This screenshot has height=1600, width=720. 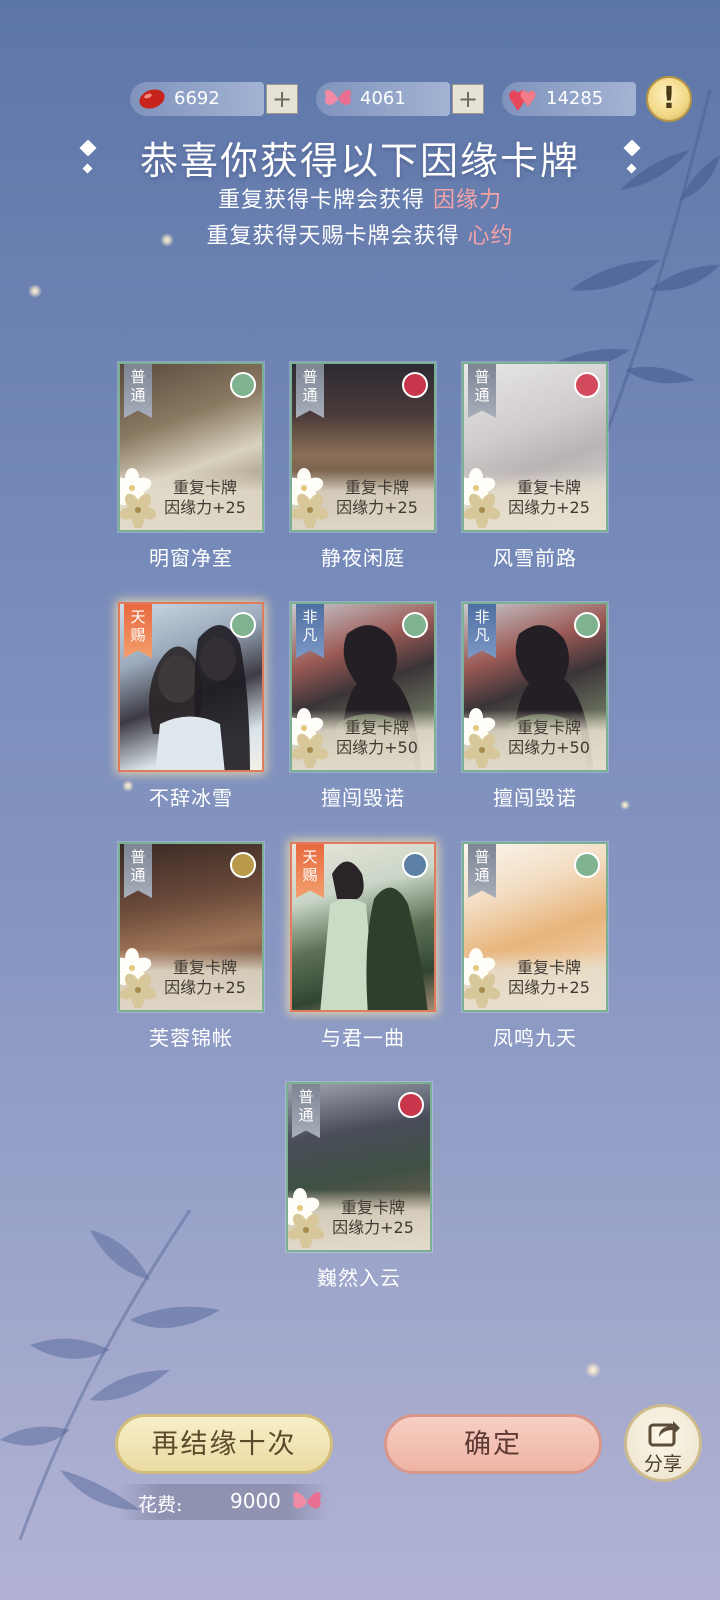 What do you see at coordinates (664, 1434) in the screenshot?
I see `share-icon` at bounding box center [664, 1434].